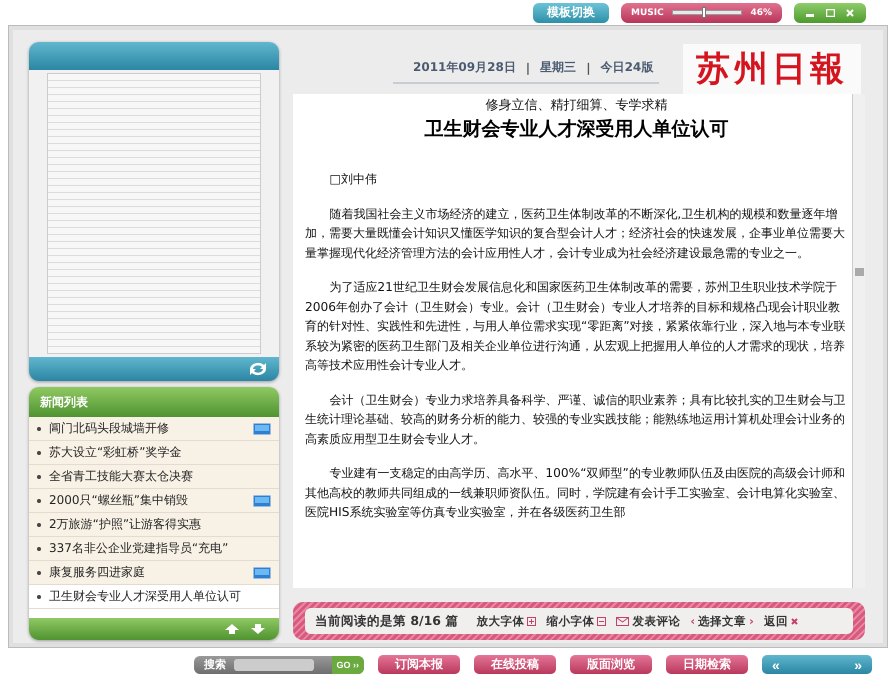  Describe the element at coordinates (577, 129) in the screenshot. I see `article-title: 卫生财会专业人才深受用人单位认可` at that location.